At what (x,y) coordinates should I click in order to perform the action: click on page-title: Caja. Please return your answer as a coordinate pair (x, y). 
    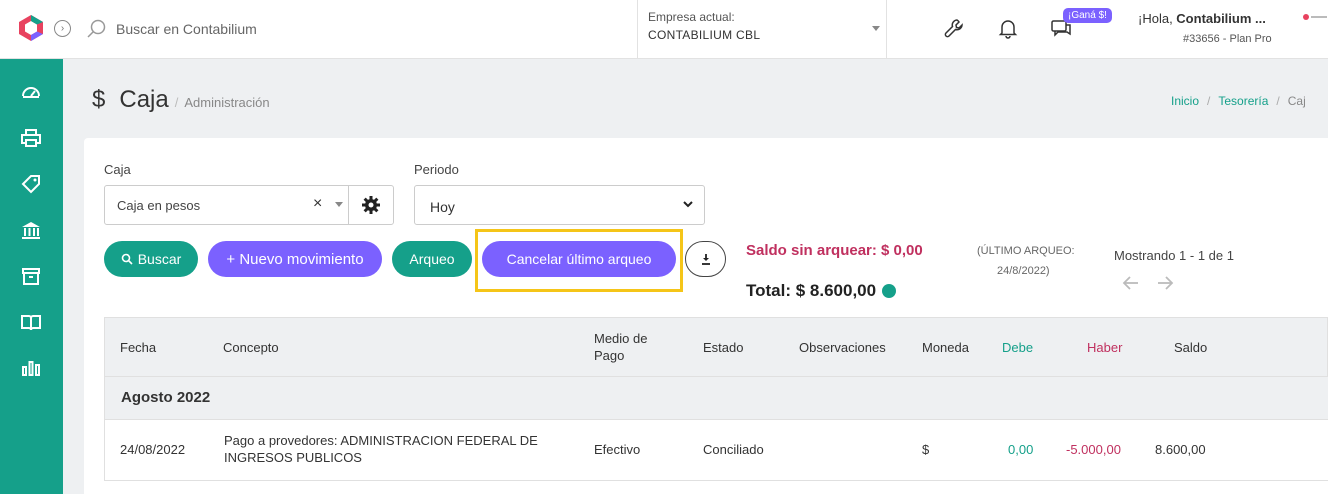
    Looking at the image, I should click on (144, 99).